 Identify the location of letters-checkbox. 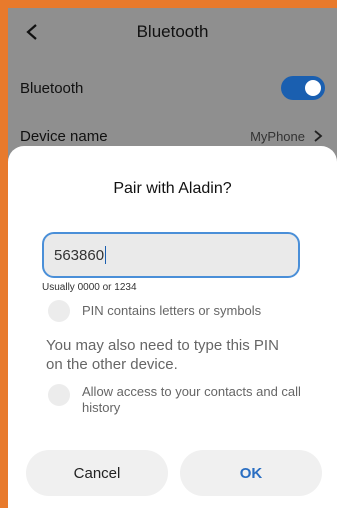
(59, 311).